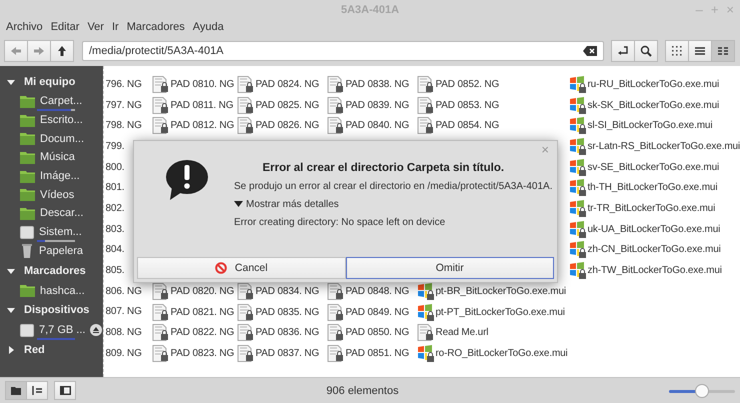 The height and width of the screenshot is (403, 740). I want to click on file-name: 803., so click(115, 229).